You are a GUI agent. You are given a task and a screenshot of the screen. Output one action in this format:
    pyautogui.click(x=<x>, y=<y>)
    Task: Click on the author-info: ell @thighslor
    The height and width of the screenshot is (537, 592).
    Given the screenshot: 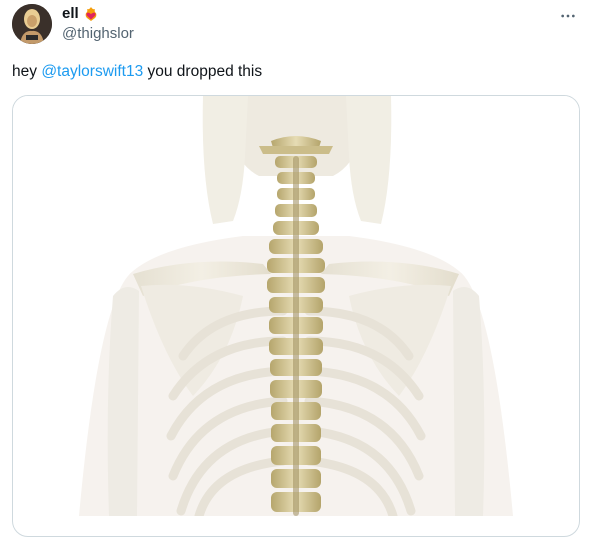 What is the action you would take?
    pyautogui.click(x=98, y=24)
    